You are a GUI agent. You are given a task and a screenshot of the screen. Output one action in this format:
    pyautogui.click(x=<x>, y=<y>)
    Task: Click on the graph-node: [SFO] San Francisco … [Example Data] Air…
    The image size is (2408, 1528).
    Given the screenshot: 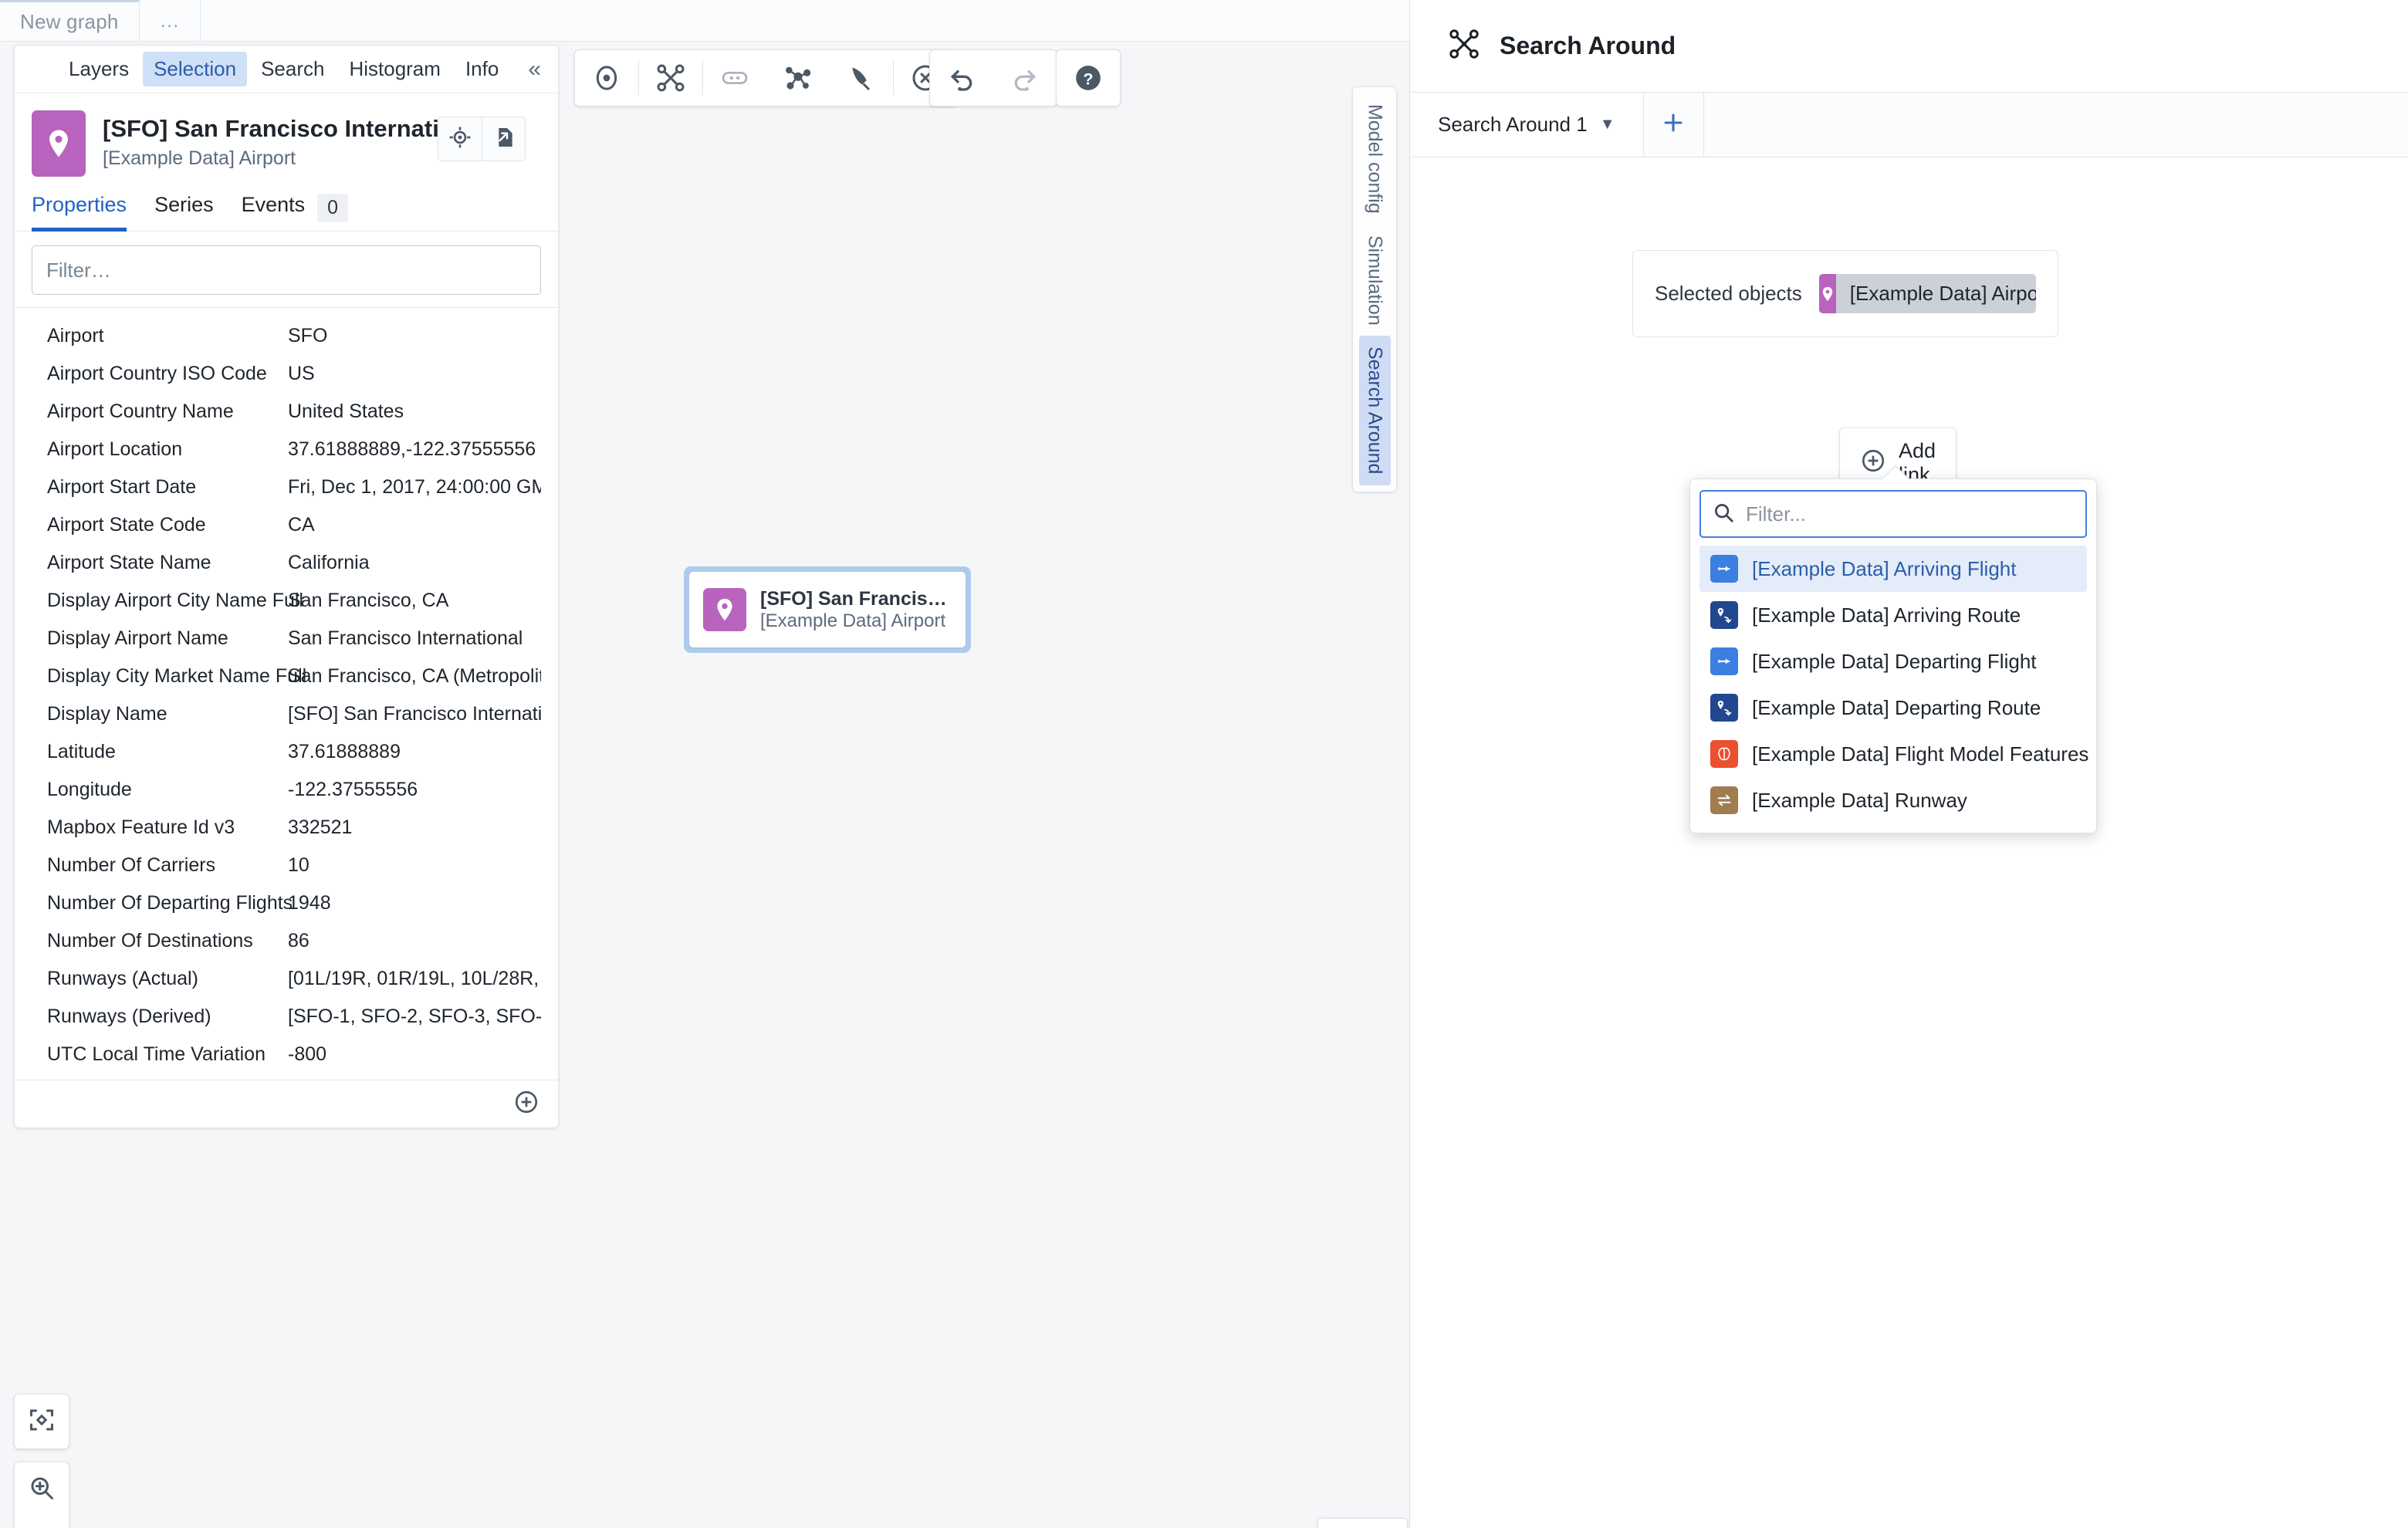 What is the action you would take?
    pyautogui.click(x=827, y=609)
    